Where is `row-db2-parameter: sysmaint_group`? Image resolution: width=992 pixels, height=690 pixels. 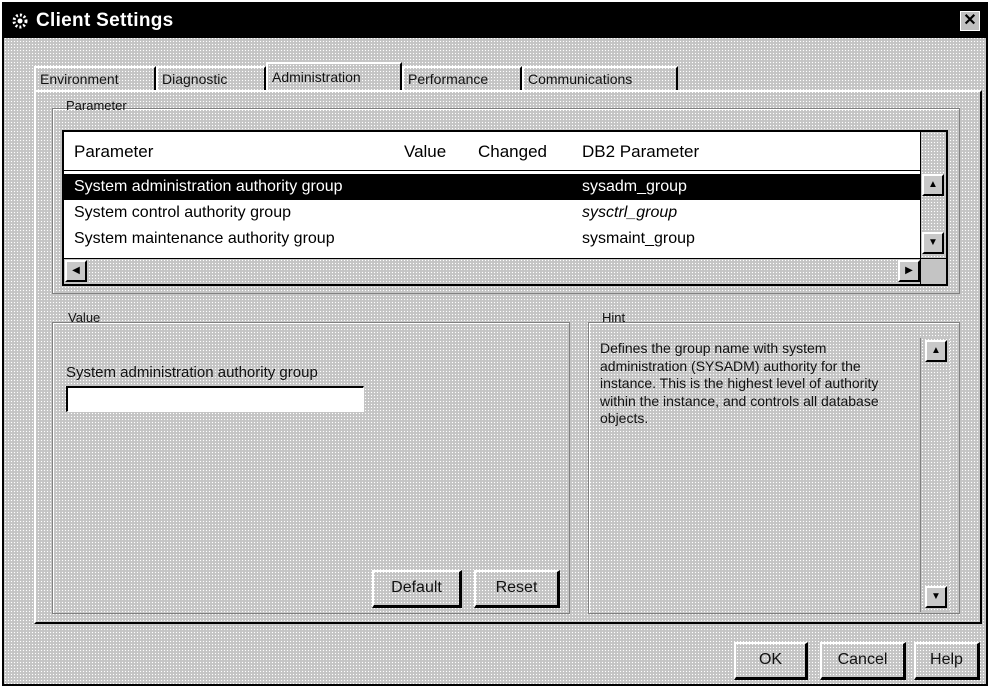
row-db2-parameter: sysmaint_group is located at coordinates (638, 238).